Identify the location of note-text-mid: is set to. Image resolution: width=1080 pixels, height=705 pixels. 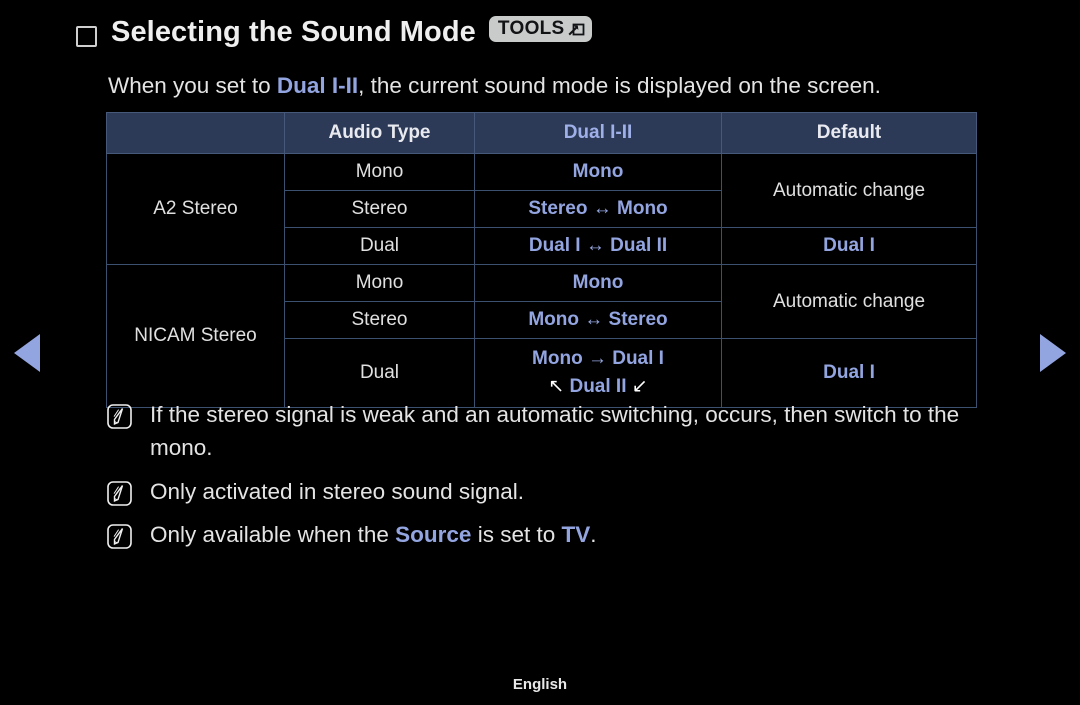
(516, 534).